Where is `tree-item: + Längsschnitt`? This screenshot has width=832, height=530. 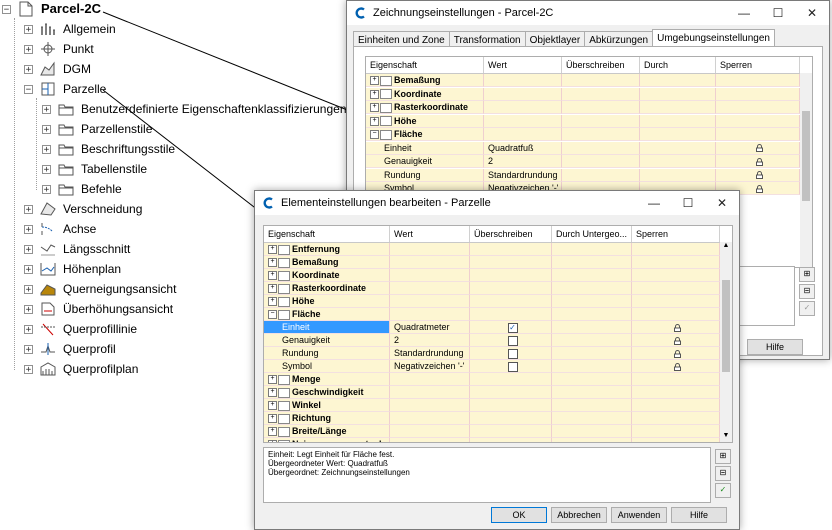 tree-item: + Längsschnitt is located at coordinates (77, 249).